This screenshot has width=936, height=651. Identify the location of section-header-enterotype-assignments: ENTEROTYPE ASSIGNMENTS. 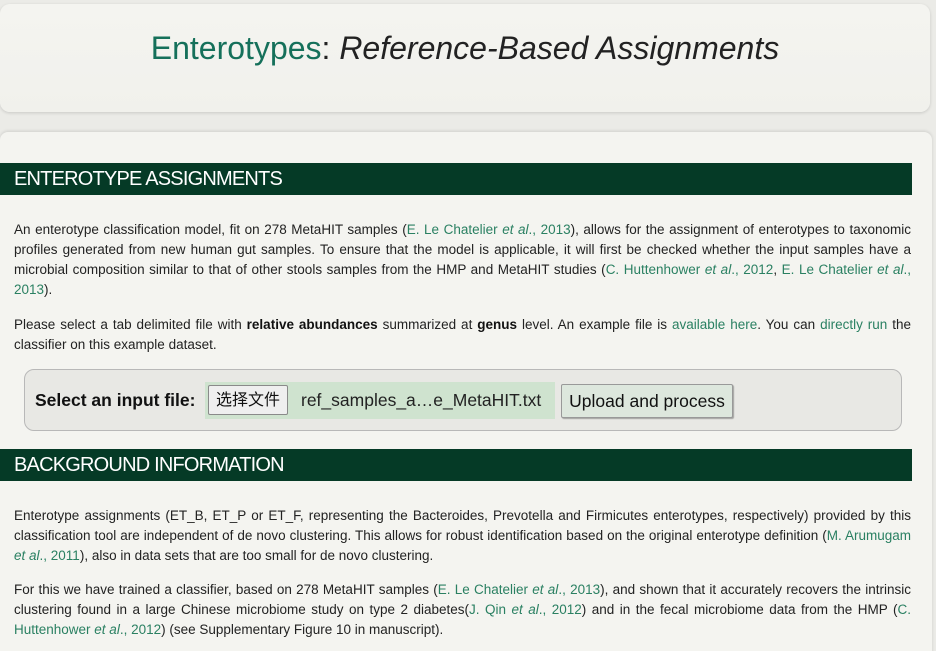
(456, 179).